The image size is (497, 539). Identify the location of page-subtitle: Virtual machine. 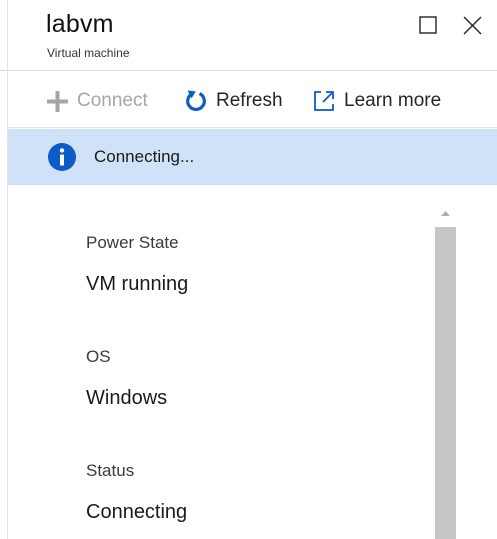
(88, 53).